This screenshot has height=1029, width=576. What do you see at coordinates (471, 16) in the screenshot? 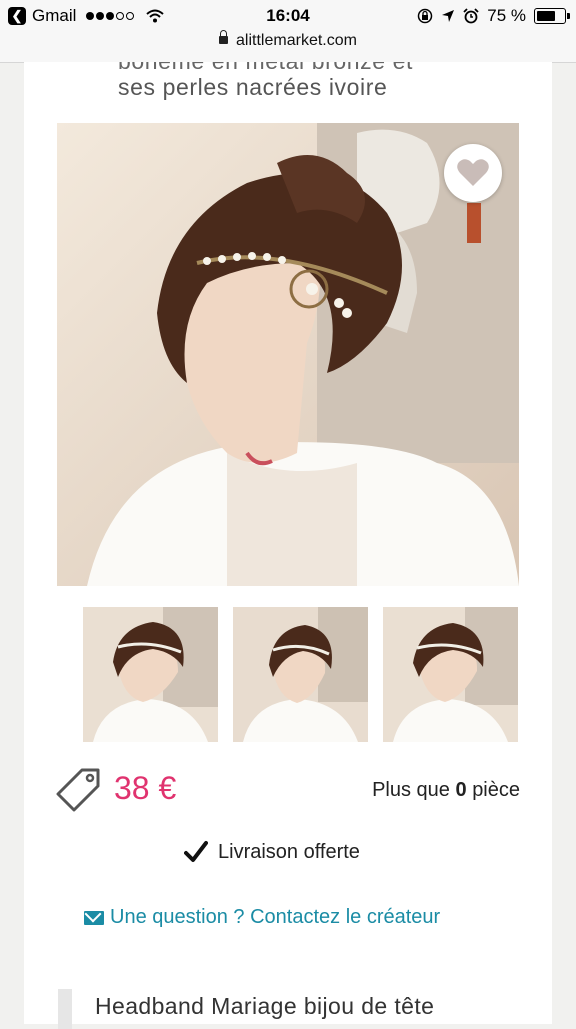
I see `alarm-icon` at bounding box center [471, 16].